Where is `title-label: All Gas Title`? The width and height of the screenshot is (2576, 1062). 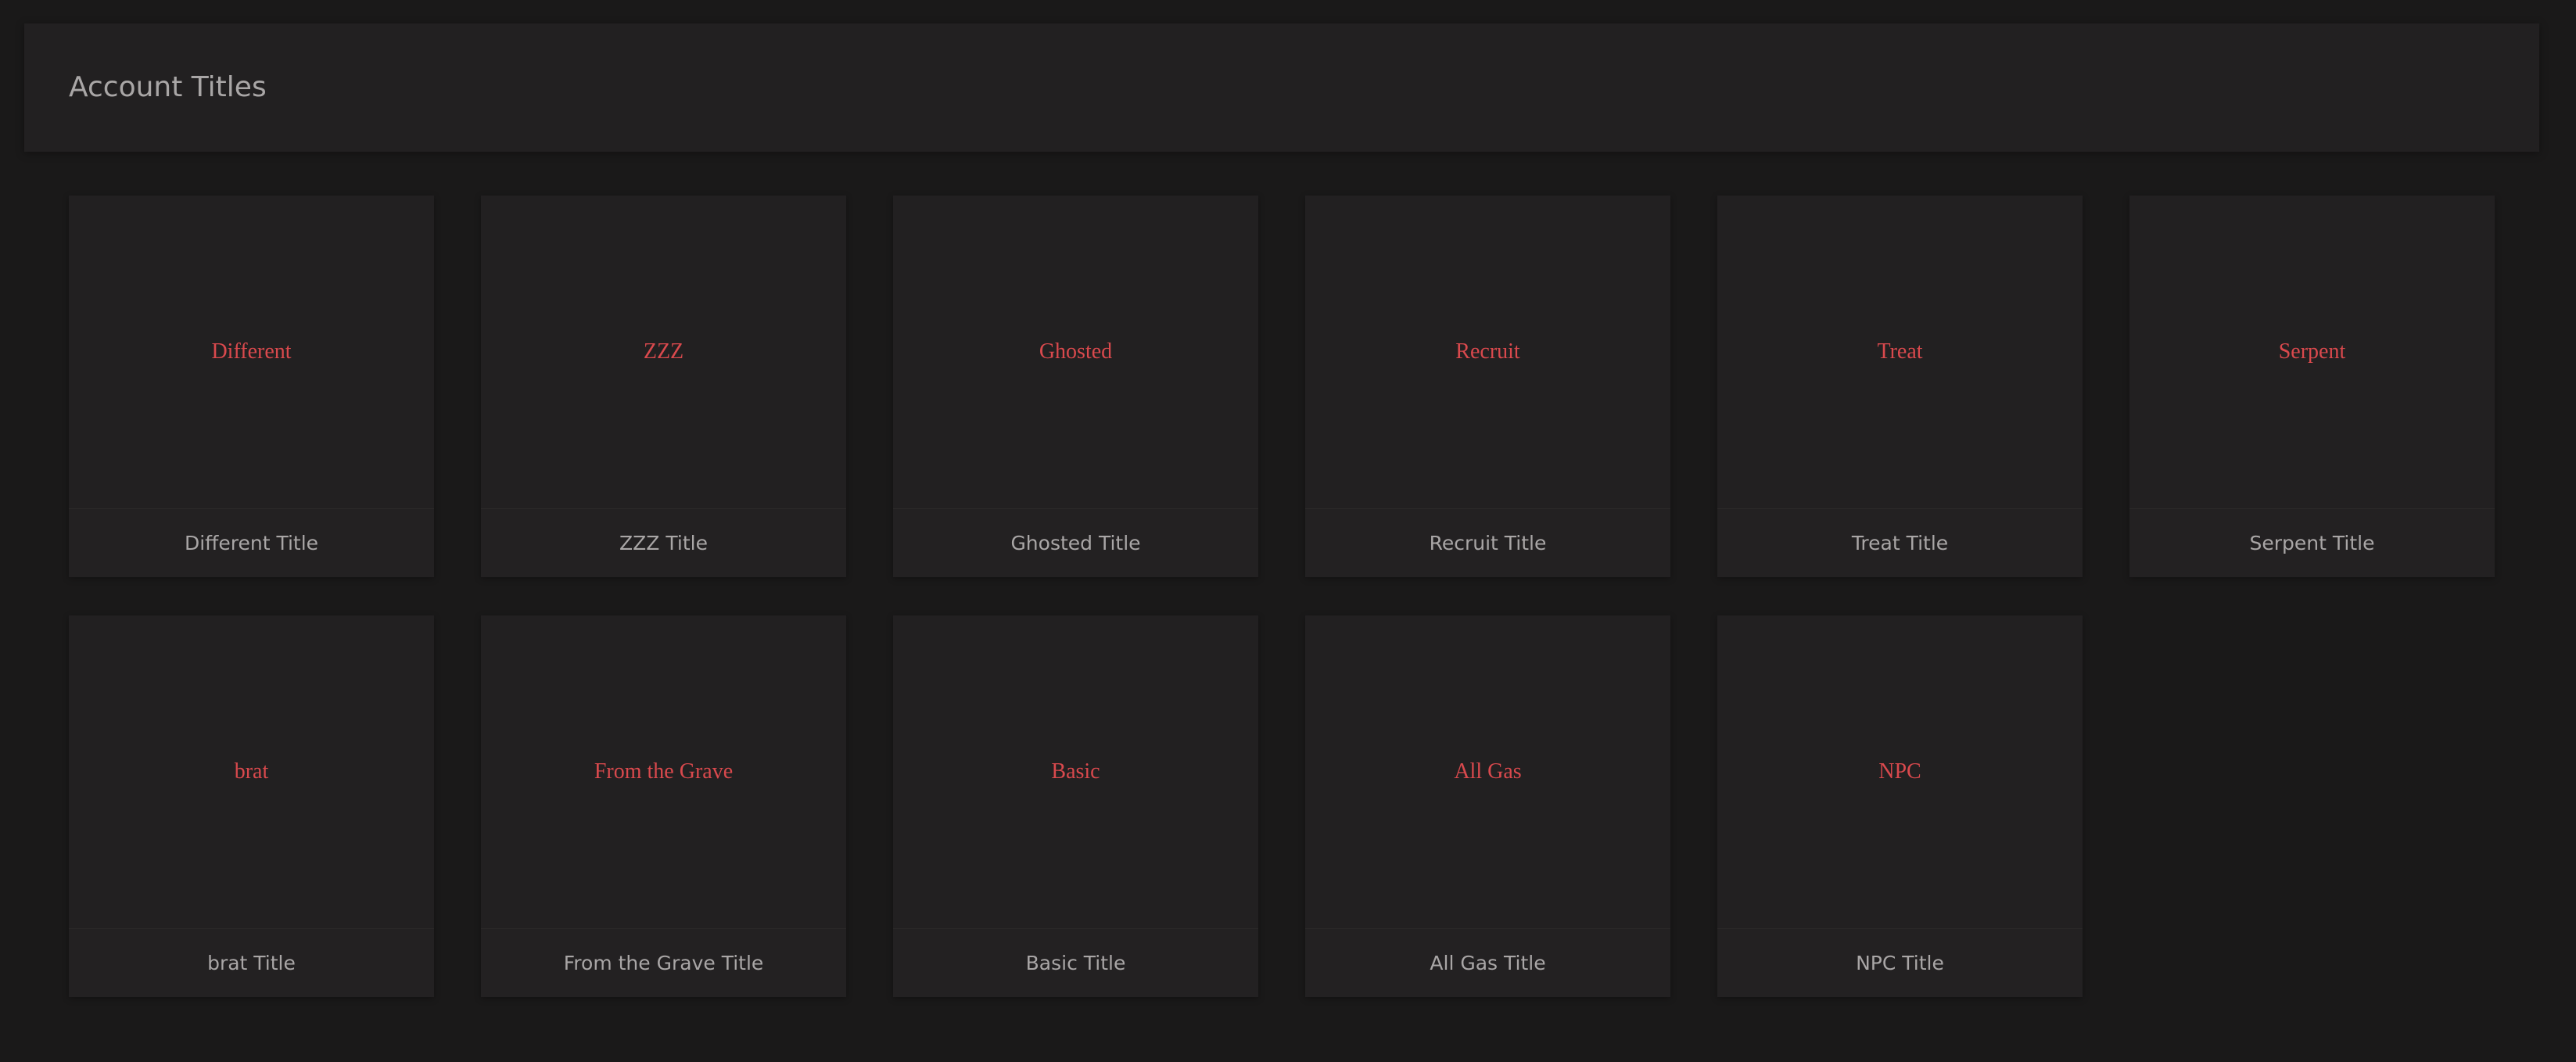
title-label: All Gas Title is located at coordinates (1488, 963).